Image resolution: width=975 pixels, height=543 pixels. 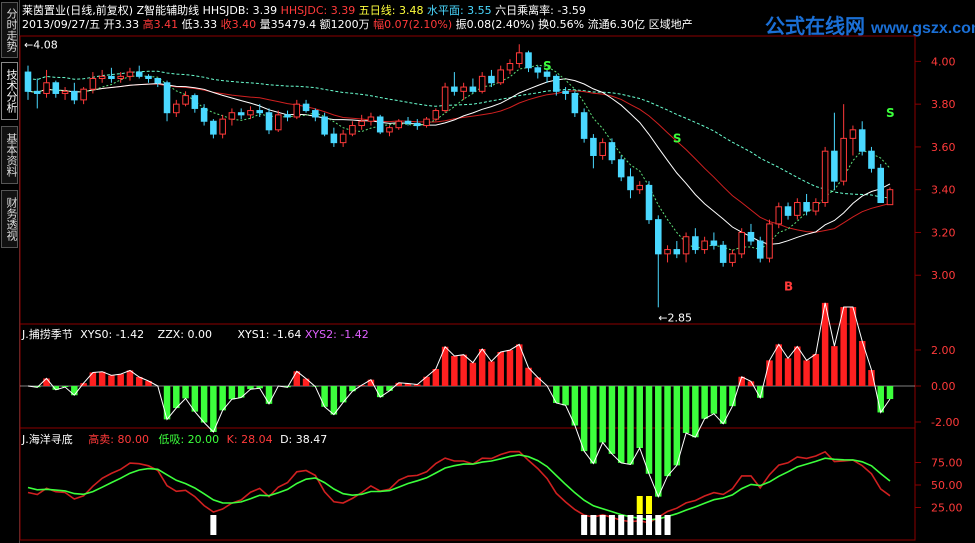 What do you see at coordinates (112, 334) in the screenshot?
I see `xys0-value: XYS0: -1.42` at bounding box center [112, 334].